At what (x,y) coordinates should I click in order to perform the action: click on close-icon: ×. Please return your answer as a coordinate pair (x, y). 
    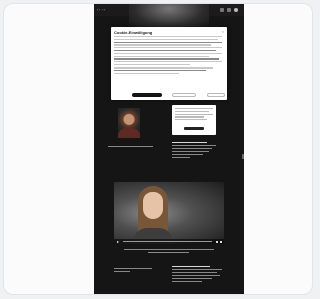
    Looking at the image, I should click on (223, 31).